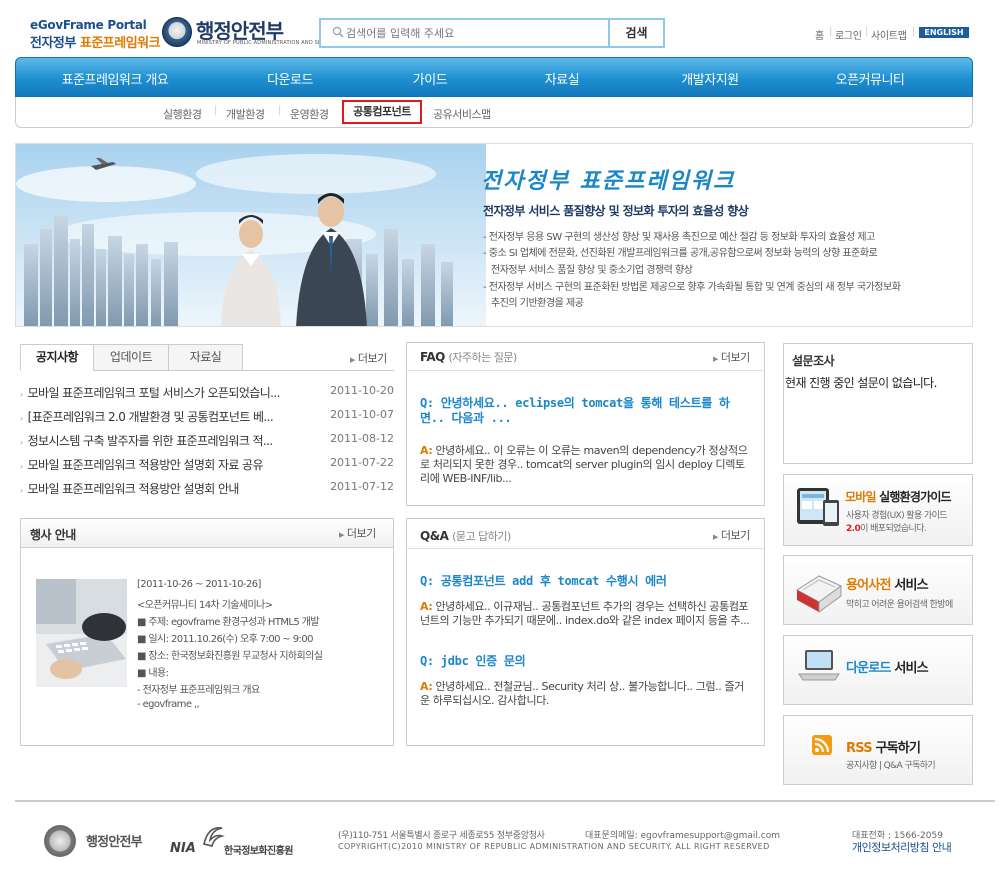  I want to click on faq-q-label: Q:, so click(427, 403).